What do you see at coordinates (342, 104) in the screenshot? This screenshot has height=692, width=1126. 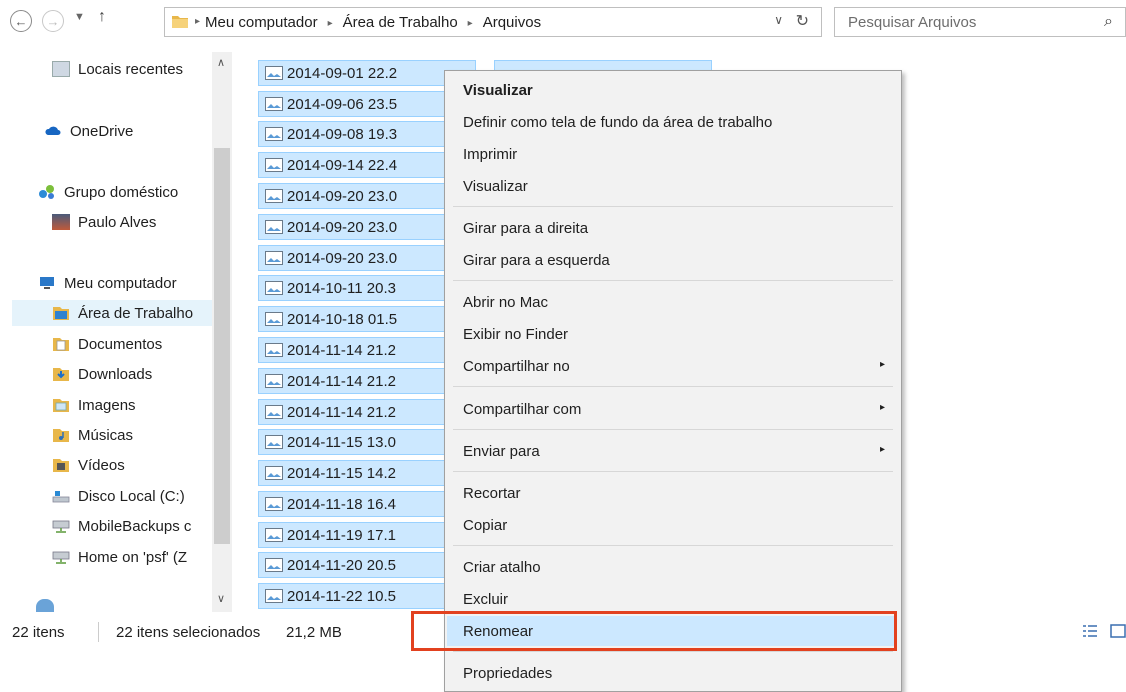 I see `file-name: 2014-09-06 23.5` at bounding box center [342, 104].